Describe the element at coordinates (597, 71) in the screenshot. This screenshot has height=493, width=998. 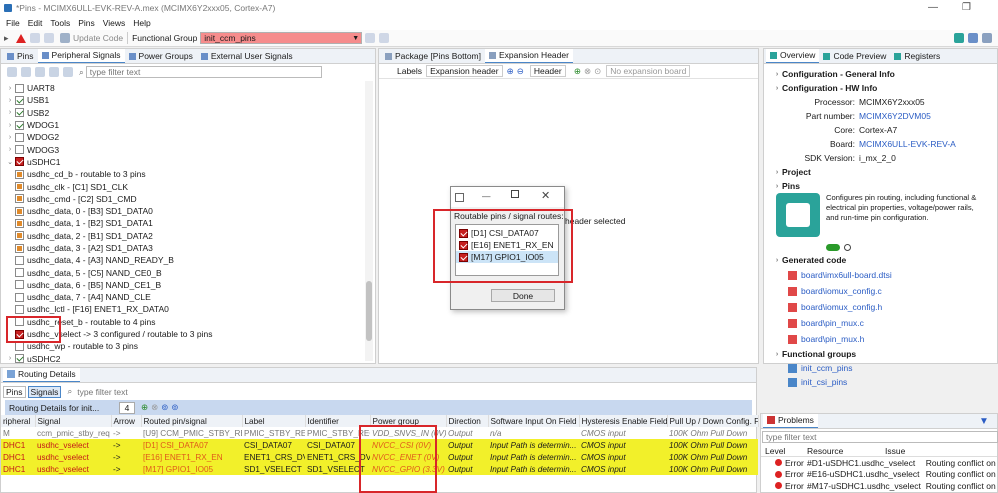
I see `edit-icon: ⊙` at that location.